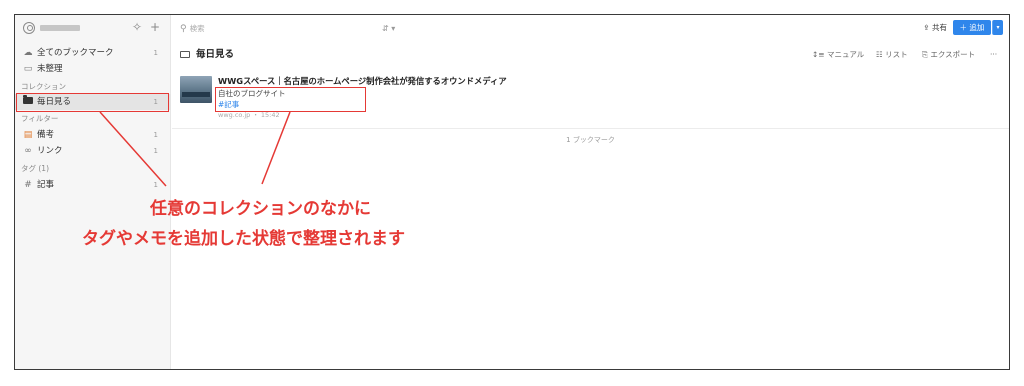 The width and height of the screenshot is (1024, 386). What do you see at coordinates (590, 55) in the screenshot?
I see `collection-header: 毎日見る ↕≡ マニュアル ☷ リスト ⎘ エクスポート ···` at bounding box center [590, 55].